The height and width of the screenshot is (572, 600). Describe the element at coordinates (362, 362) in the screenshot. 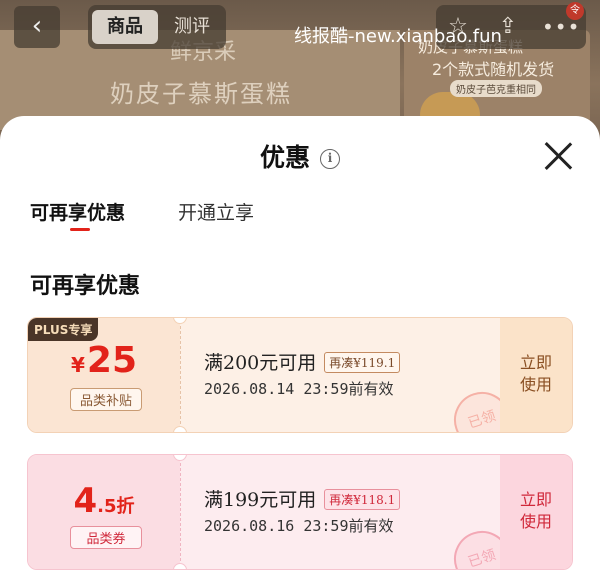

I see `coupon-extra-needed: 再凑¥119.1` at that location.